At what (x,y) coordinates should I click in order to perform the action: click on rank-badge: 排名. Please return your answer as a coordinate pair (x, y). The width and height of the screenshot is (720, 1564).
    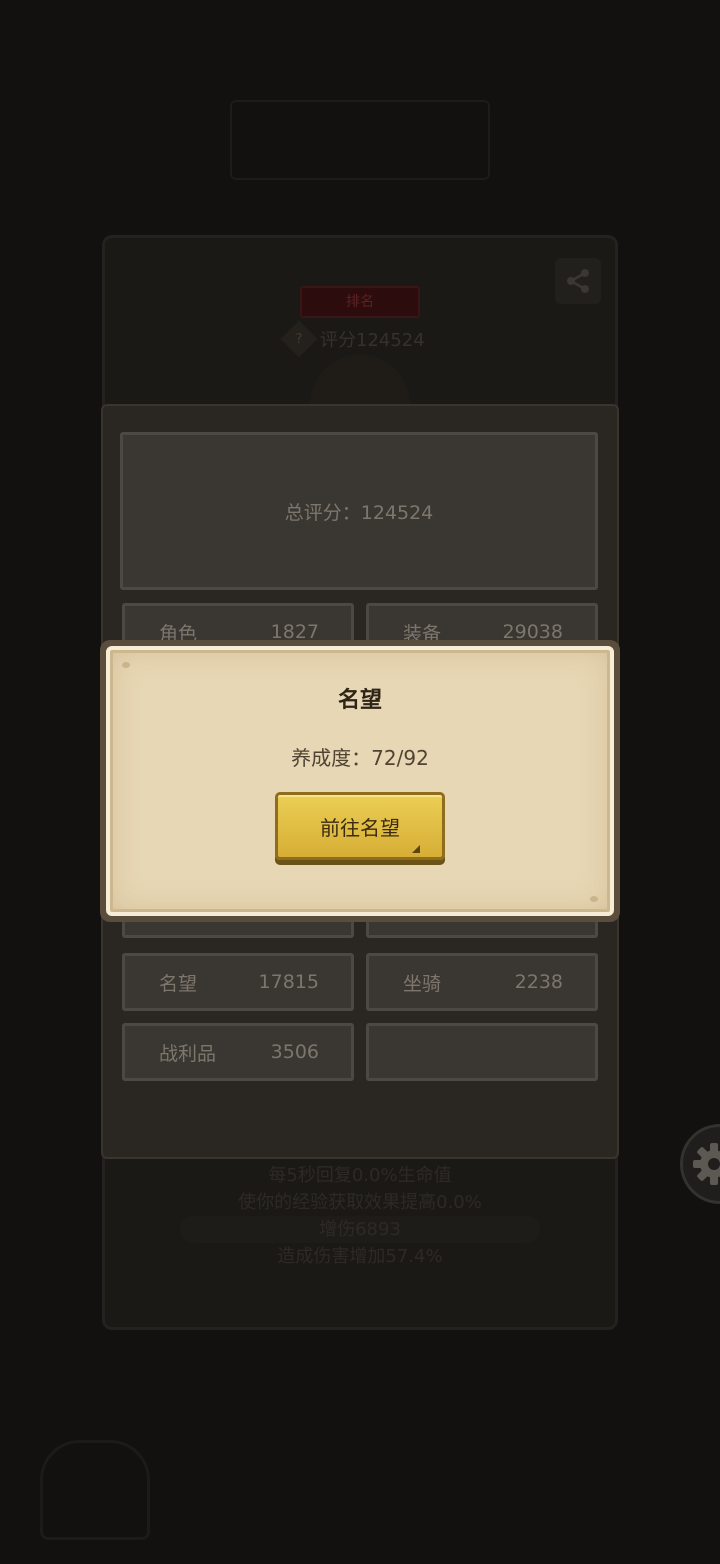
    Looking at the image, I should click on (360, 302).